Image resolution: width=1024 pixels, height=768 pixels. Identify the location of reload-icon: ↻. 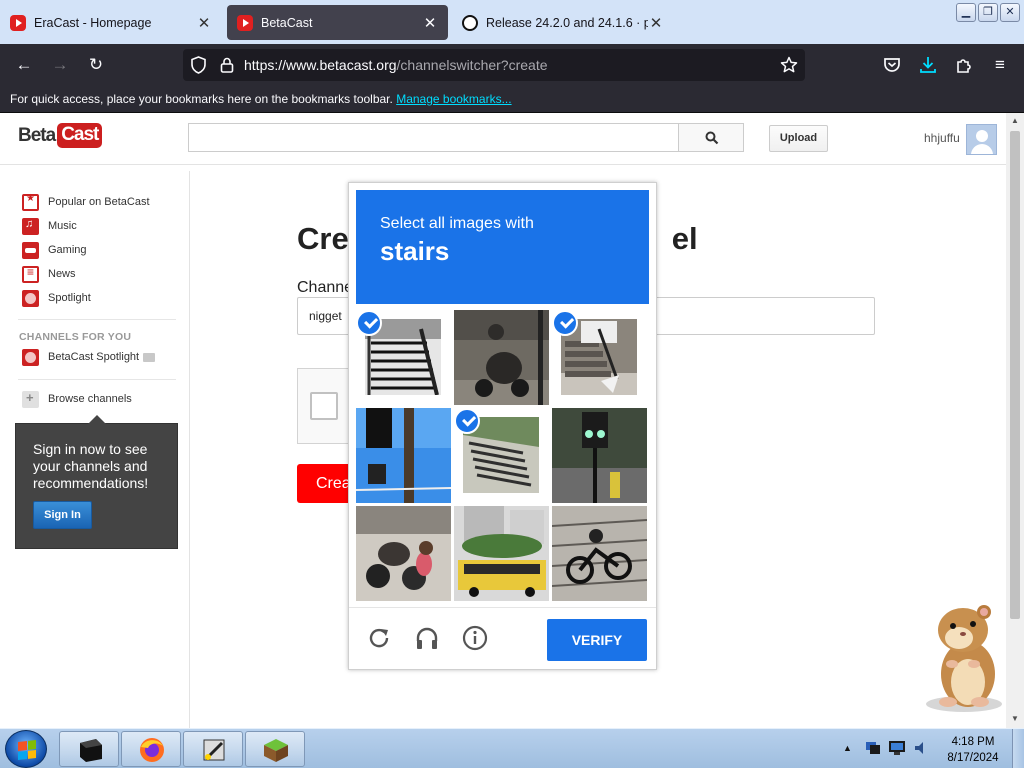
(96, 65).